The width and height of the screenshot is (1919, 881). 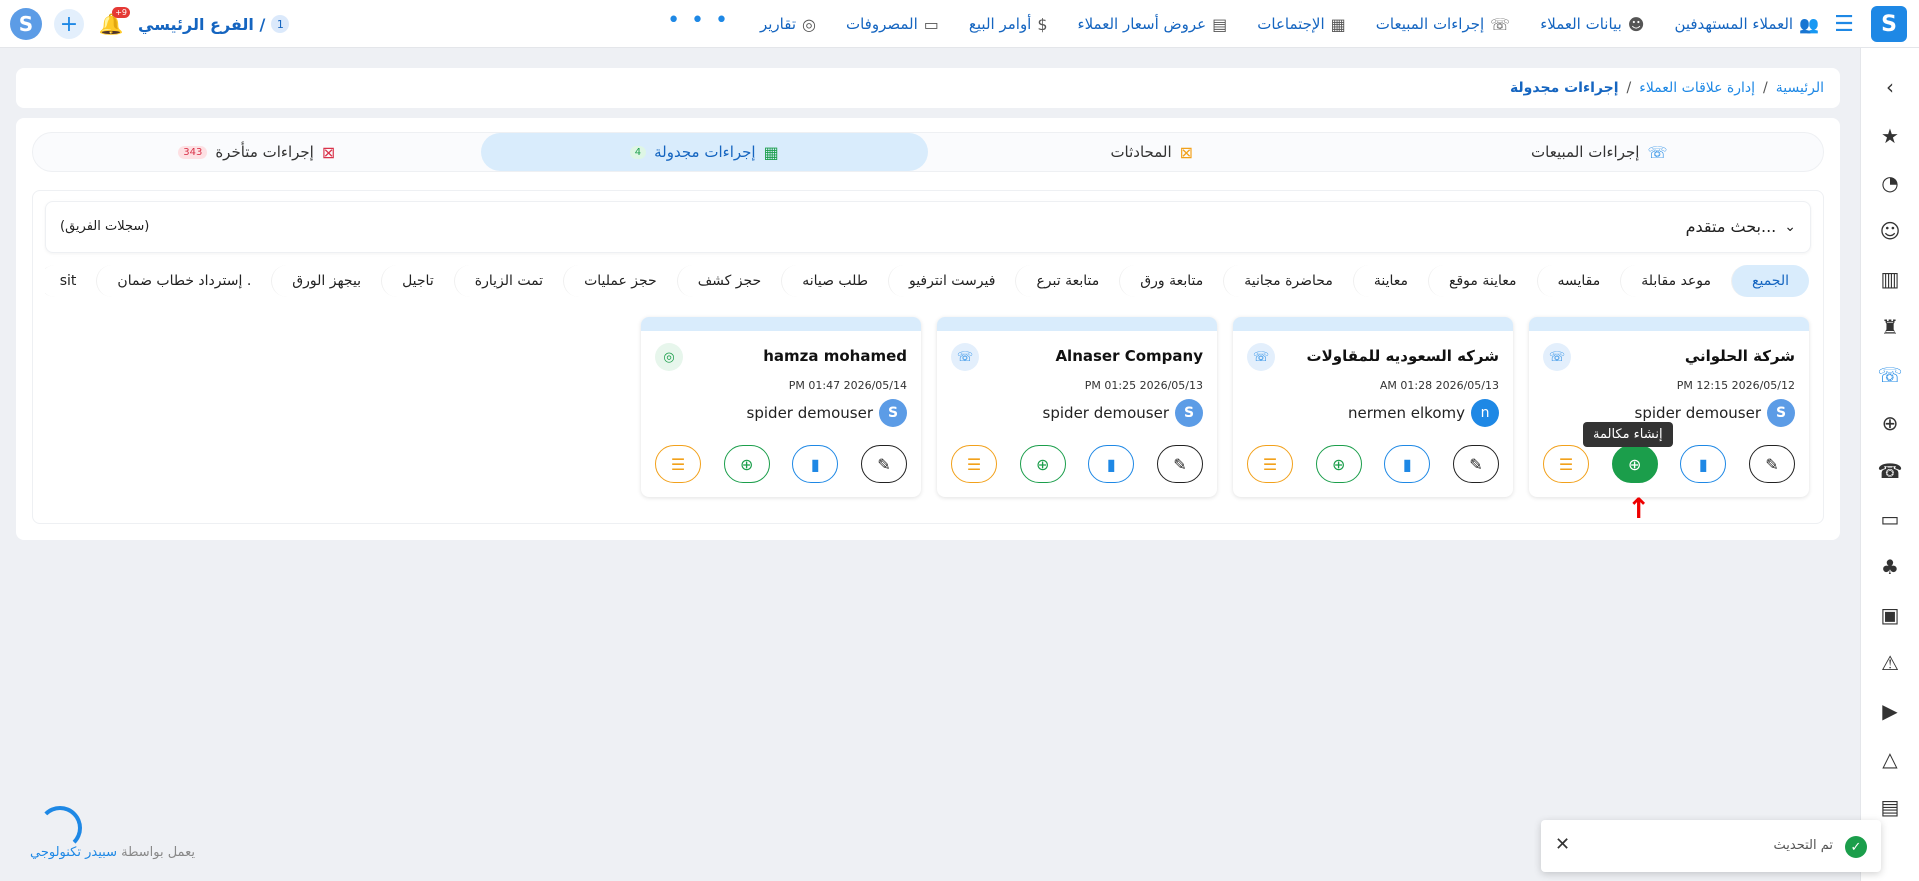 What do you see at coordinates (1890, 87) in the screenshot?
I see `collapse-chevron-icon: ‹` at bounding box center [1890, 87].